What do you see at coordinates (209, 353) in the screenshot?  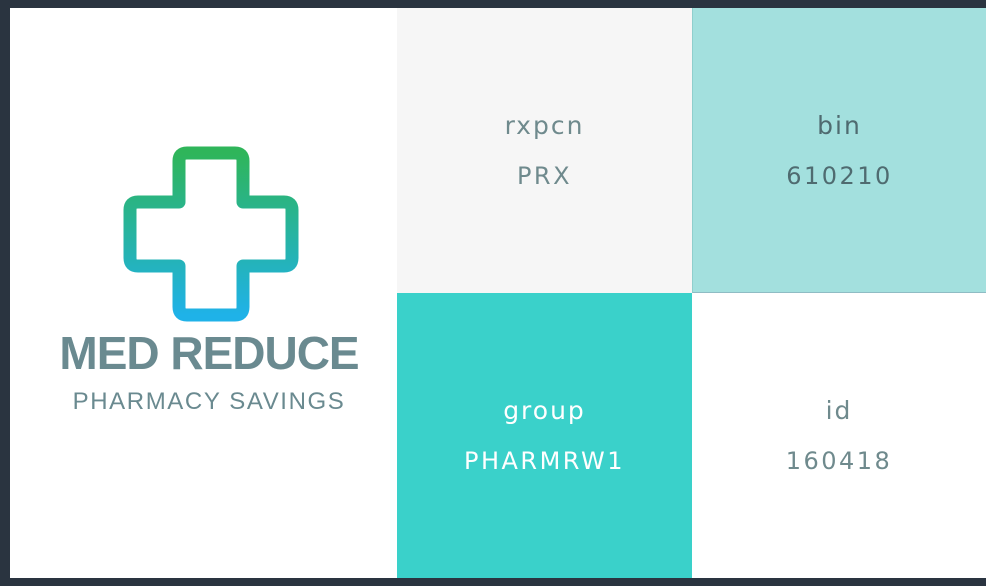 I see `brand-title: MED REDUCE` at bounding box center [209, 353].